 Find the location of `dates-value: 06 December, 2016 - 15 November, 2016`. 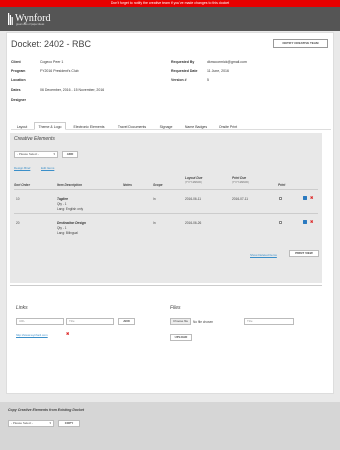

dates-value: 06 December, 2016 - 15 November, 2016 is located at coordinates (72, 90).